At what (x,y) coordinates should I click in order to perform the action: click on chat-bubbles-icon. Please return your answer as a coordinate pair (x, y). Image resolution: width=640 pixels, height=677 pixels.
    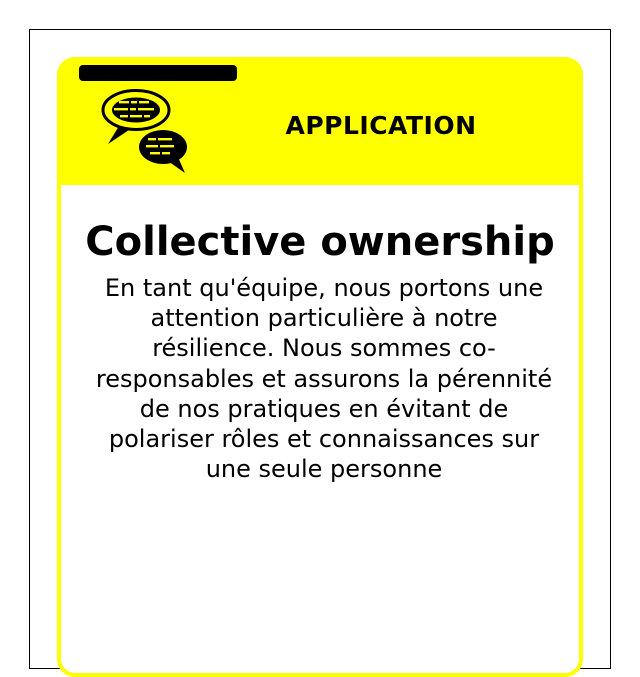
    Looking at the image, I should click on (144, 131).